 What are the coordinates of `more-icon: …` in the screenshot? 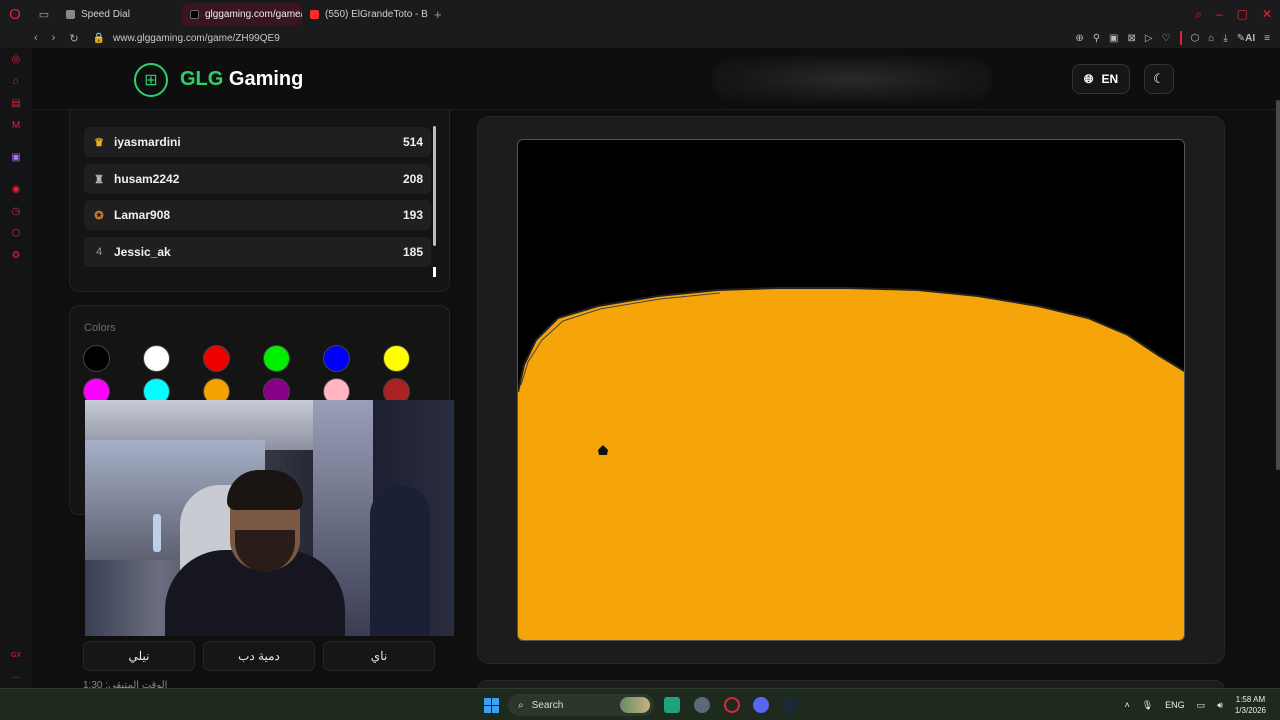 It's located at (16, 676).